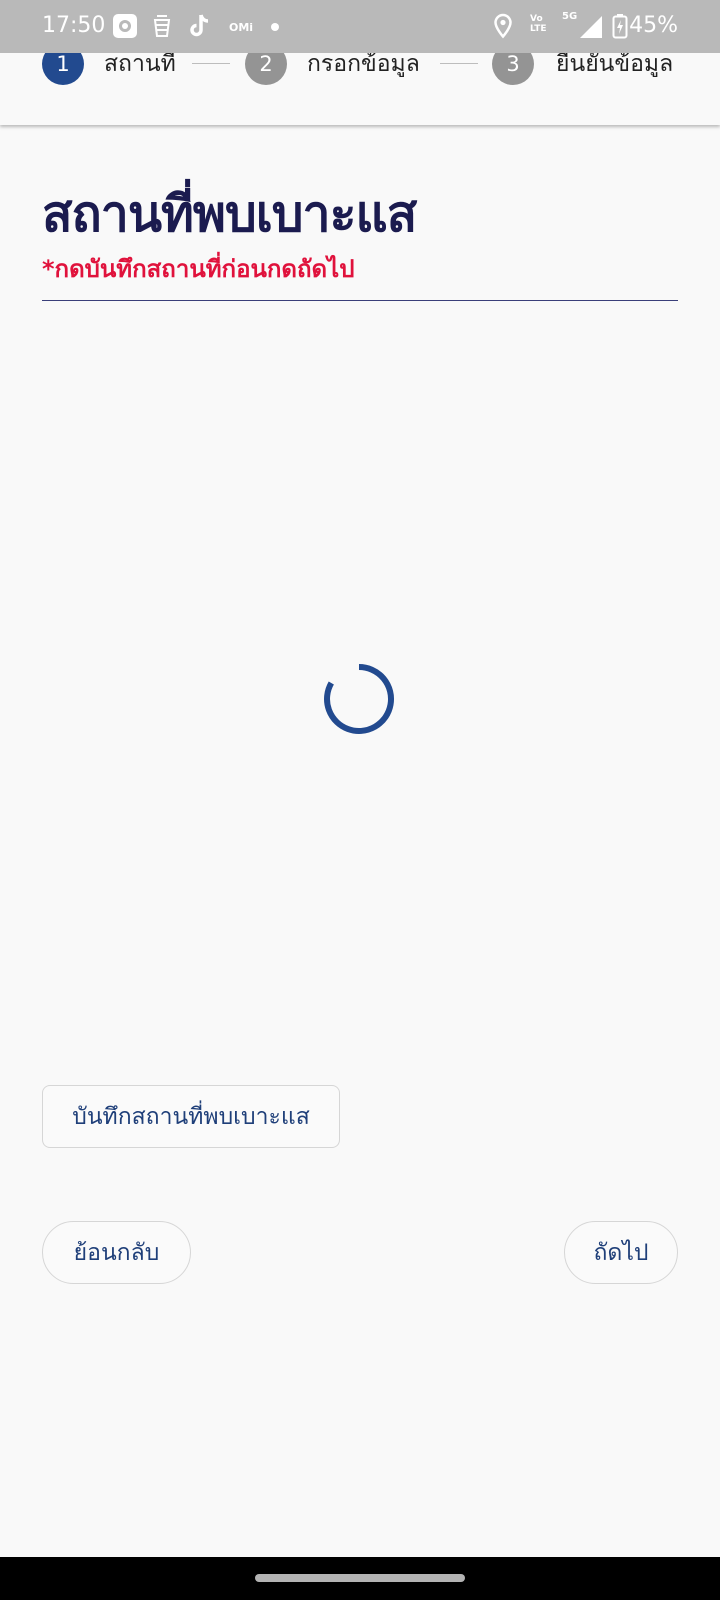 The width and height of the screenshot is (720, 1600). What do you see at coordinates (591, 27) in the screenshot?
I see `signal-icon` at bounding box center [591, 27].